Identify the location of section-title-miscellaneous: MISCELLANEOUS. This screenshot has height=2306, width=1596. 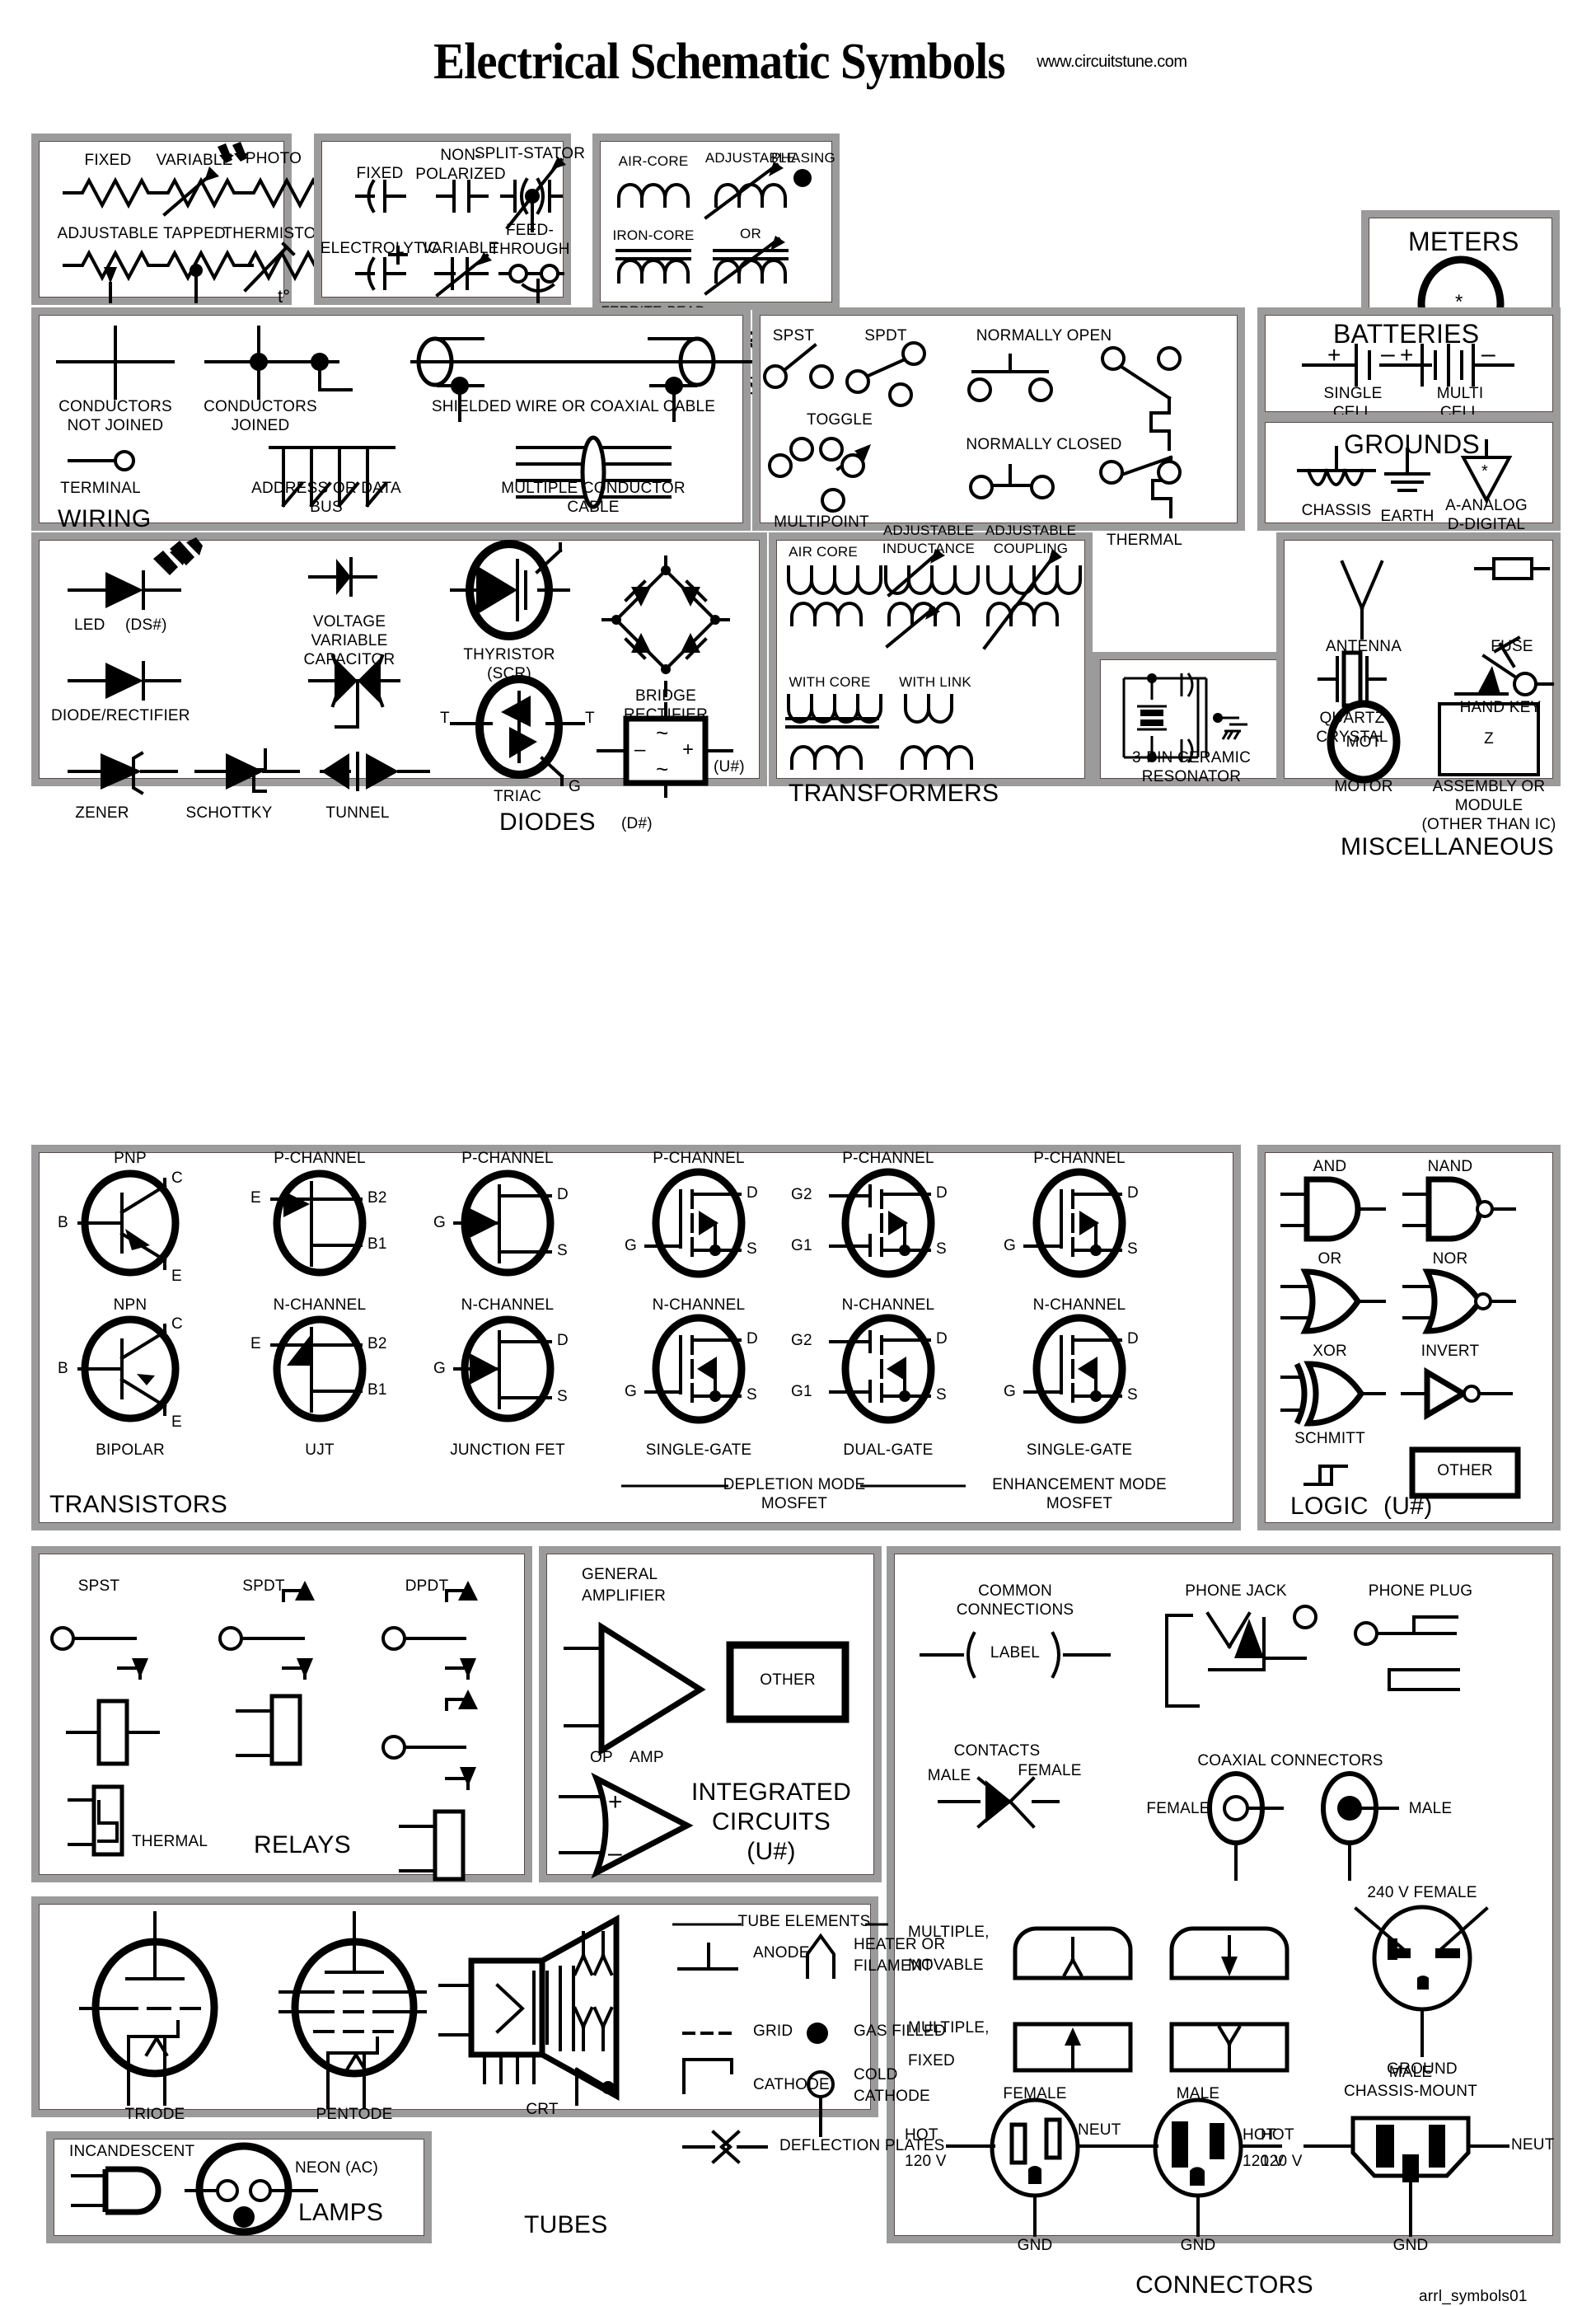
(1447, 846).